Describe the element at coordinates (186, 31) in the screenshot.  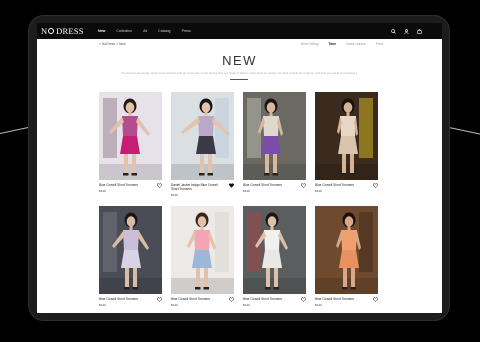
I see `nav-link-press: Press` at that location.